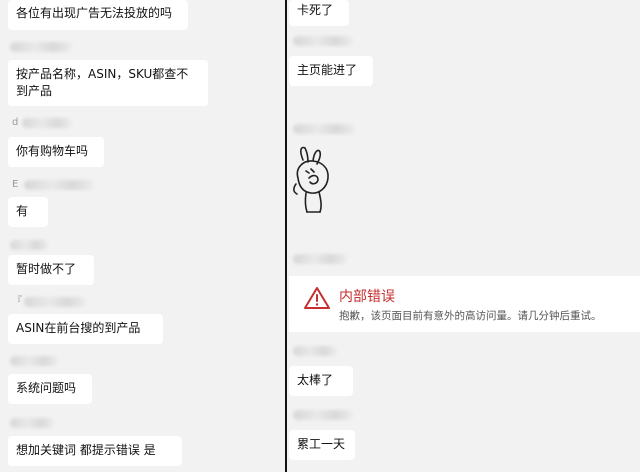 This screenshot has width=640, height=472. What do you see at coordinates (311, 179) in the screenshot?
I see `rabbit-sticker-icon` at bounding box center [311, 179].